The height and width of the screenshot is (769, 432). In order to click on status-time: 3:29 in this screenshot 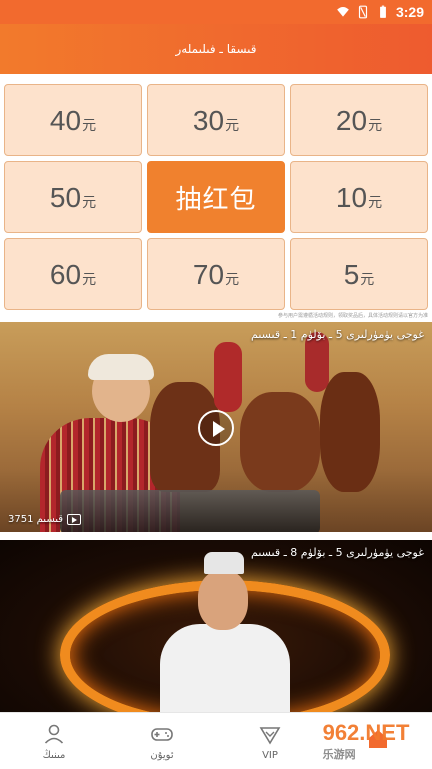, I will do `click(409, 12)`.